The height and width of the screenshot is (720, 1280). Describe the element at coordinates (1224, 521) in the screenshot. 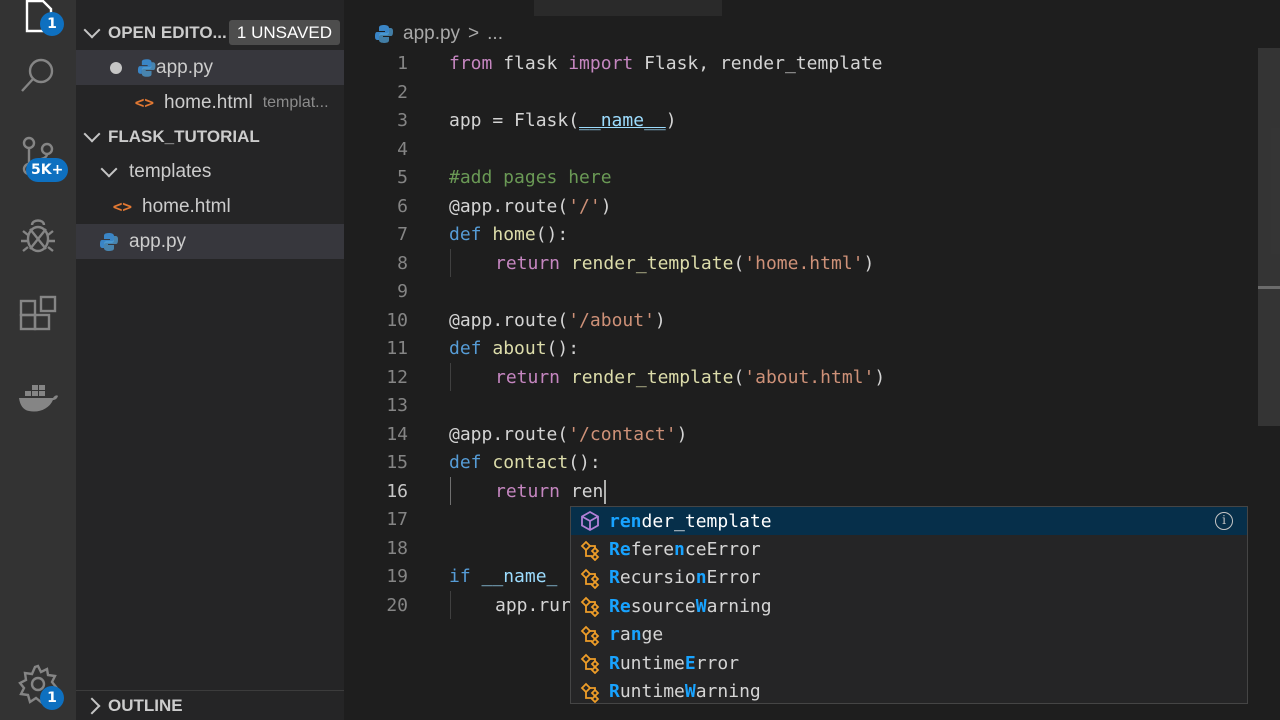

I see `info-icon: i` at that location.